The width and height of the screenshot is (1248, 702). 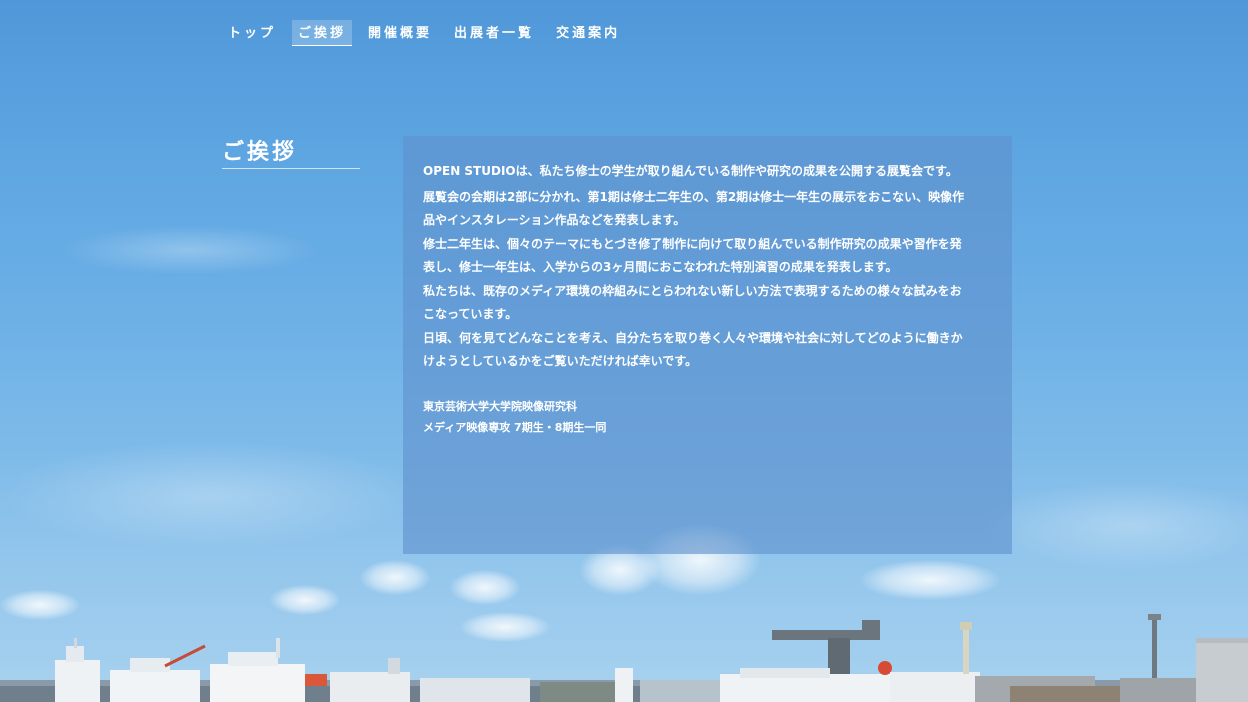 I want to click on page-title: ご挨拶, so click(x=291, y=151).